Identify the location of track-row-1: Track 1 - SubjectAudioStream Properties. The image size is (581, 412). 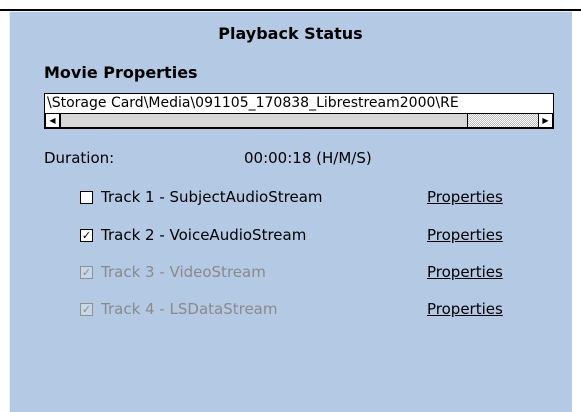
(300, 198).